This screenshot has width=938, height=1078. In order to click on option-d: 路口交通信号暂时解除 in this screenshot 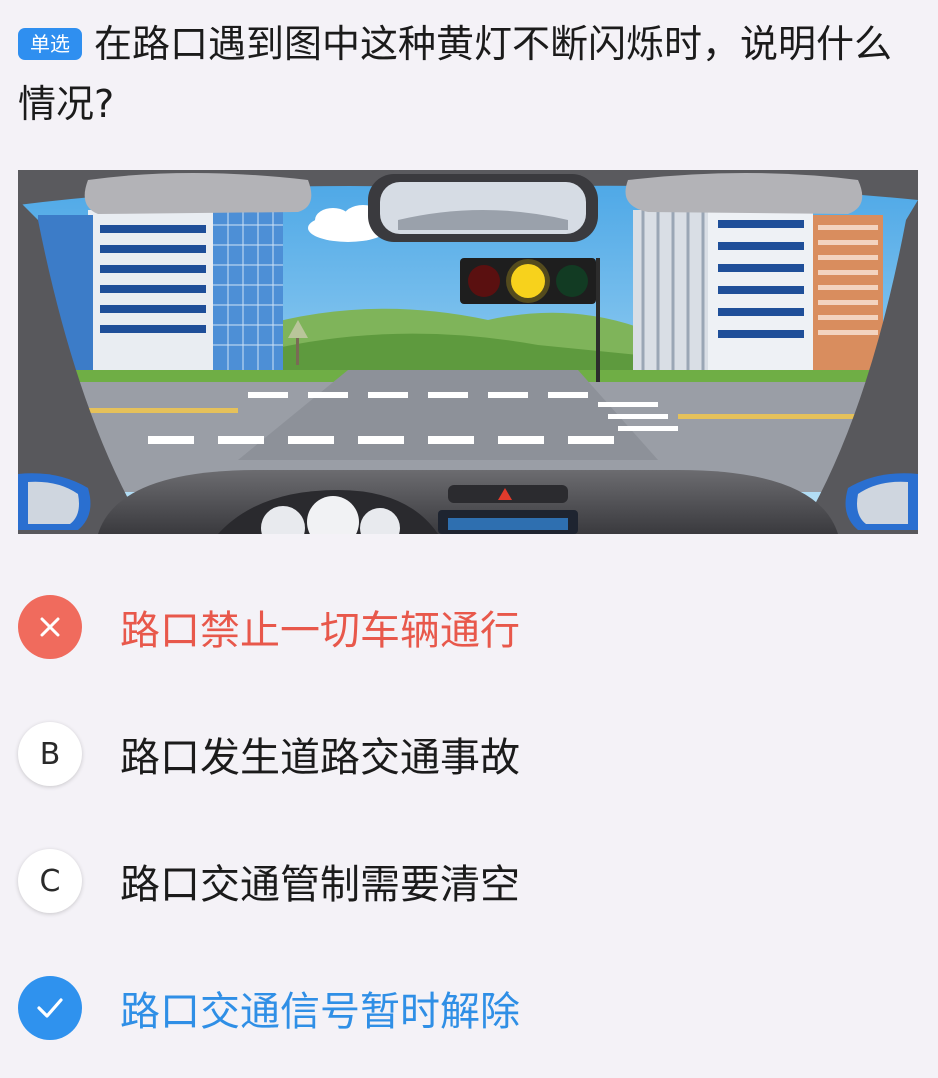, I will do `click(468, 1008)`.